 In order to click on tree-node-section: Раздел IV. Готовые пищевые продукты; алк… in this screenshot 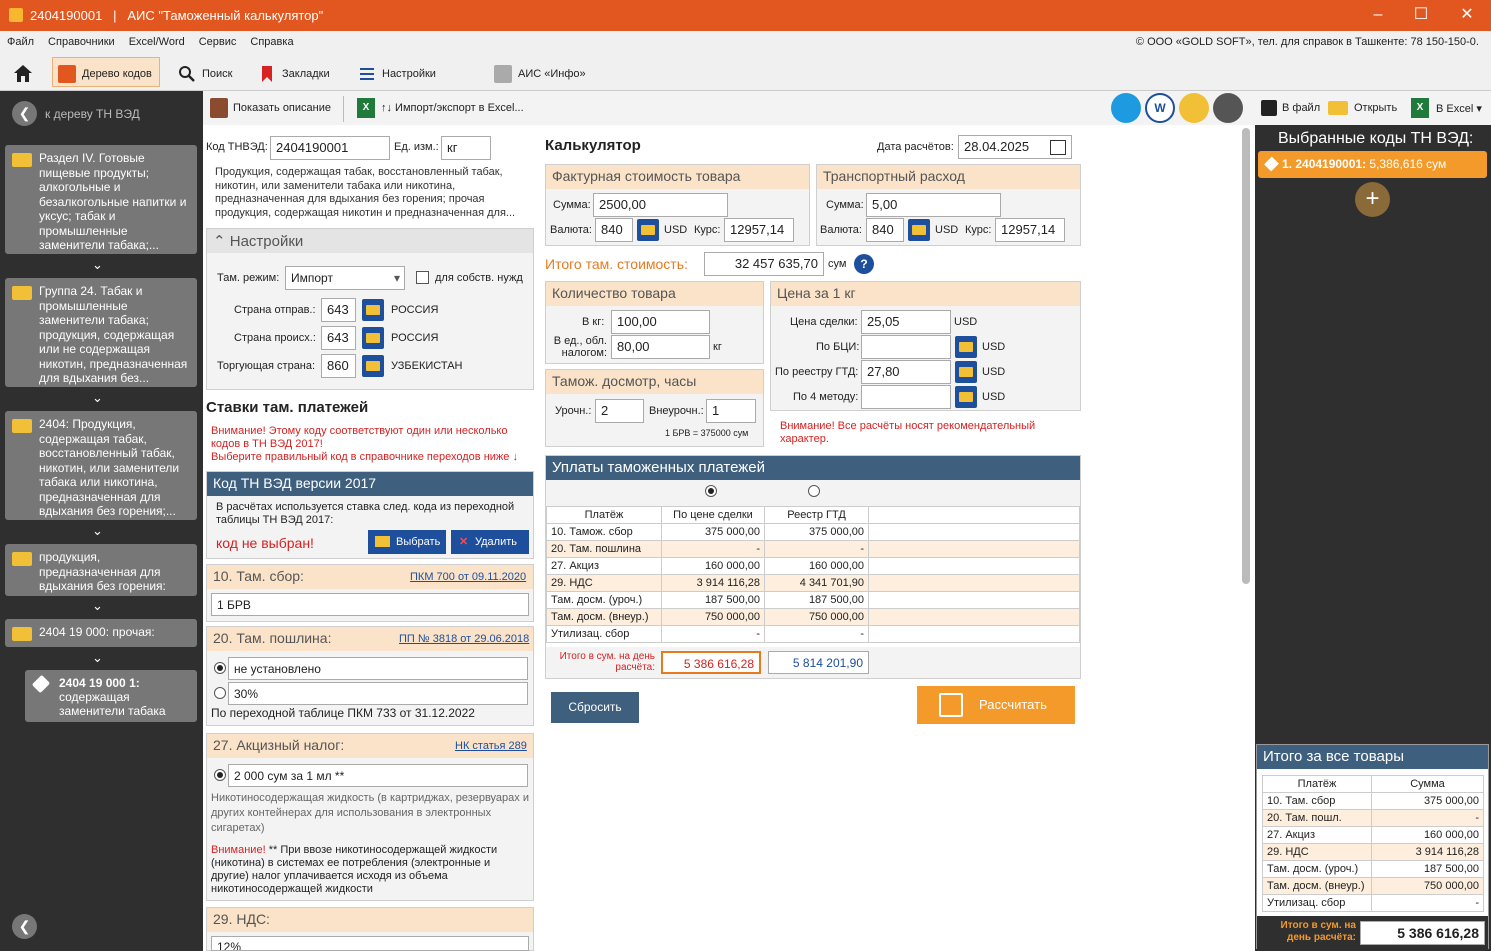, I will do `click(101, 199)`.